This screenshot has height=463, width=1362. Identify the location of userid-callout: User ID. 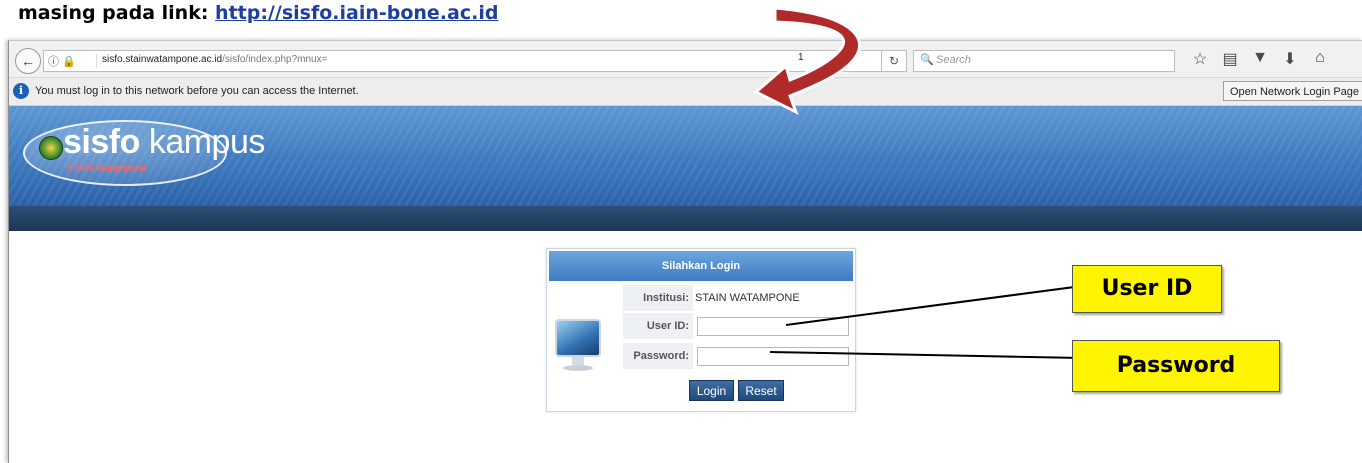
(1147, 289).